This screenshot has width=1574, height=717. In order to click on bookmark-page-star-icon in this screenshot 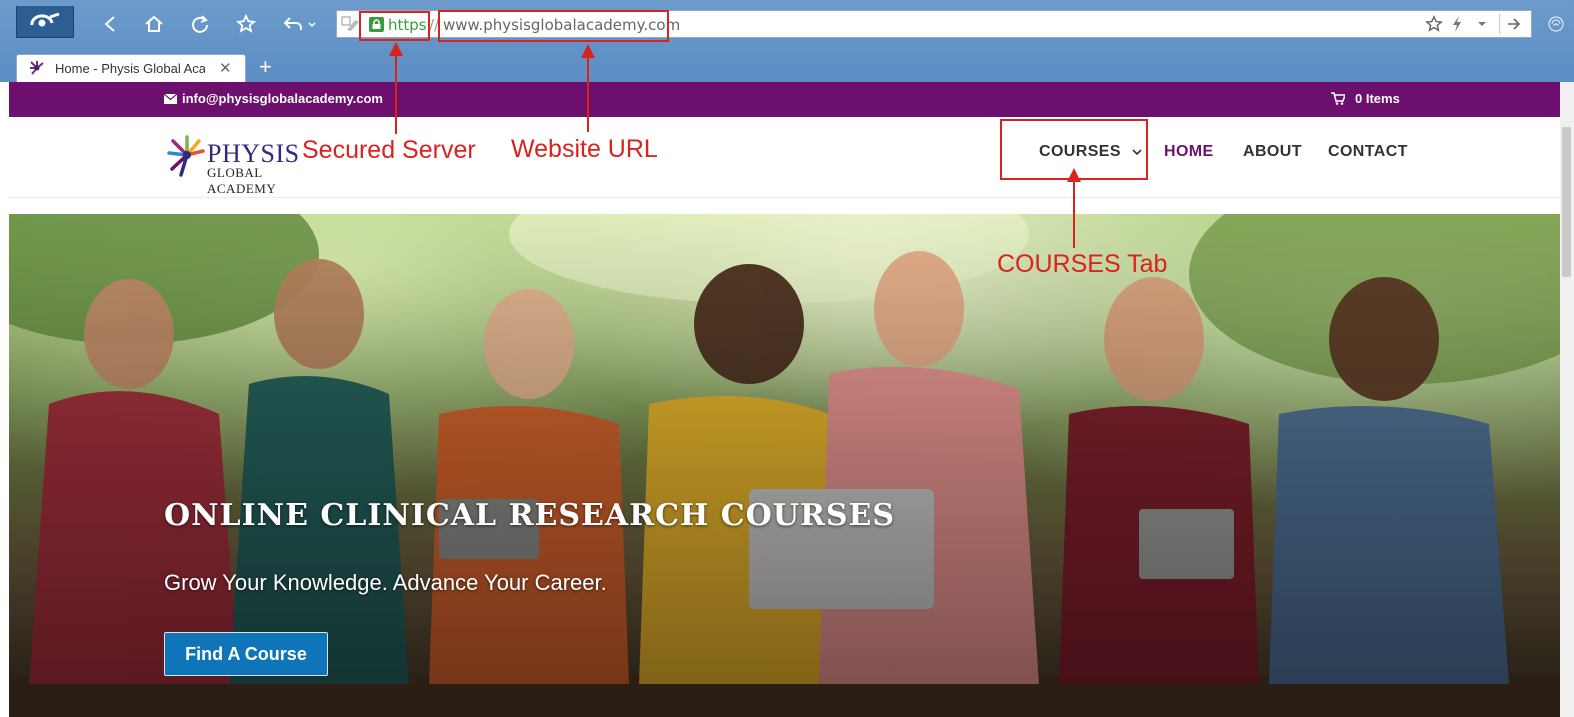, I will do `click(1434, 24)`.